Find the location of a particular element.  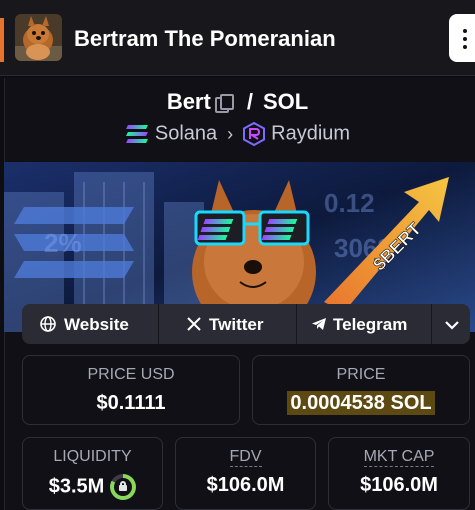

x-logo-icon is located at coordinates (194, 324).